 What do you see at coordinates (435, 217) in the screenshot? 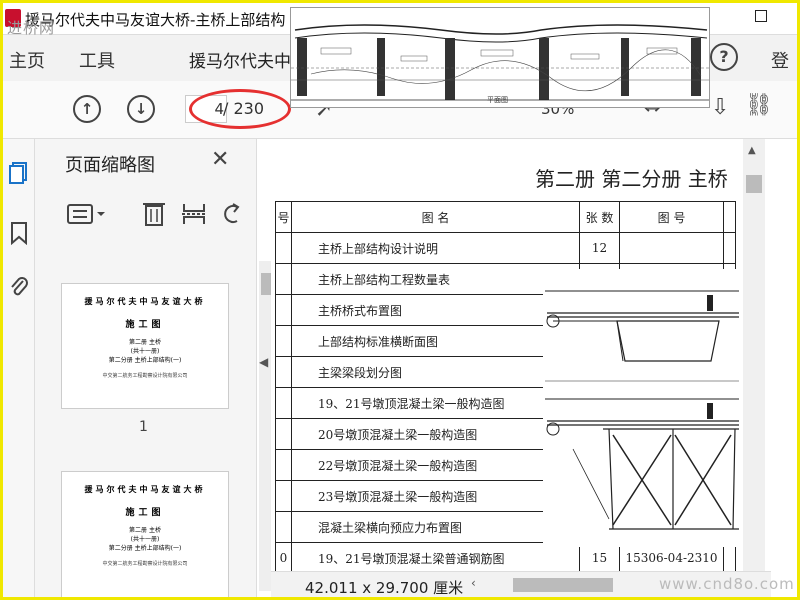
I see `header-name: 图 名` at bounding box center [435, 217].